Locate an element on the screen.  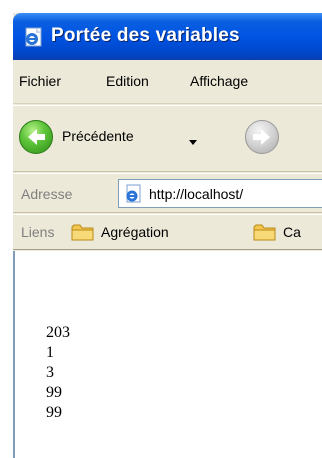
output-line: 3 is located at coordinates (50, 372).